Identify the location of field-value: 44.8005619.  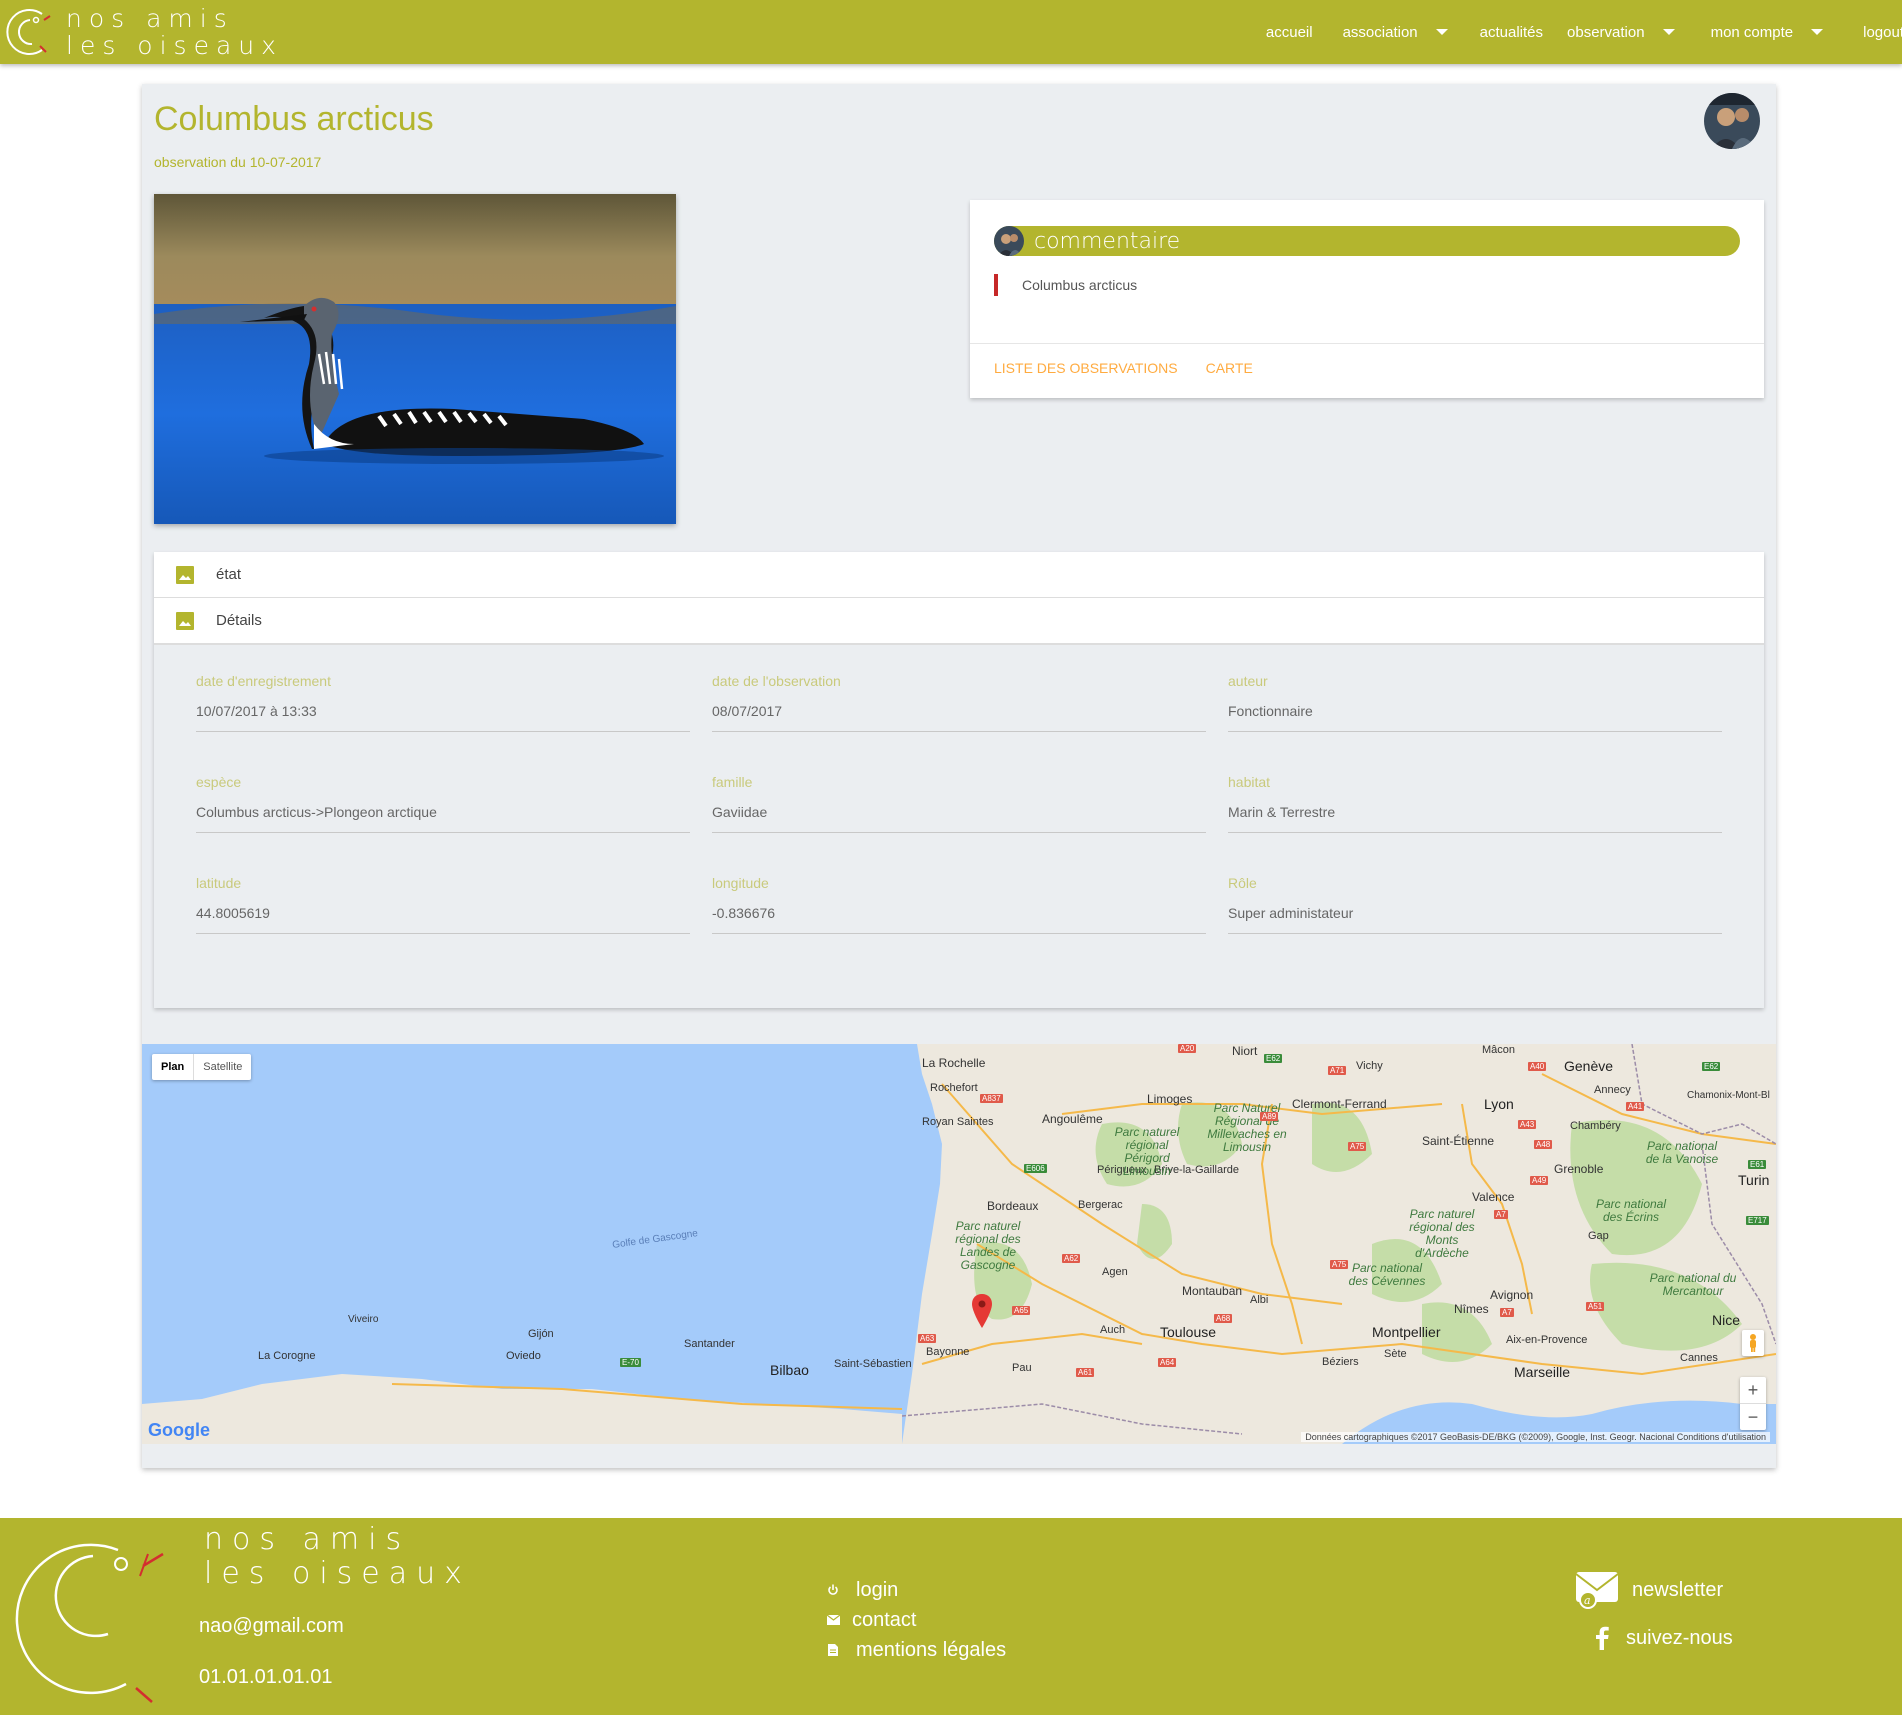
(443, 919).